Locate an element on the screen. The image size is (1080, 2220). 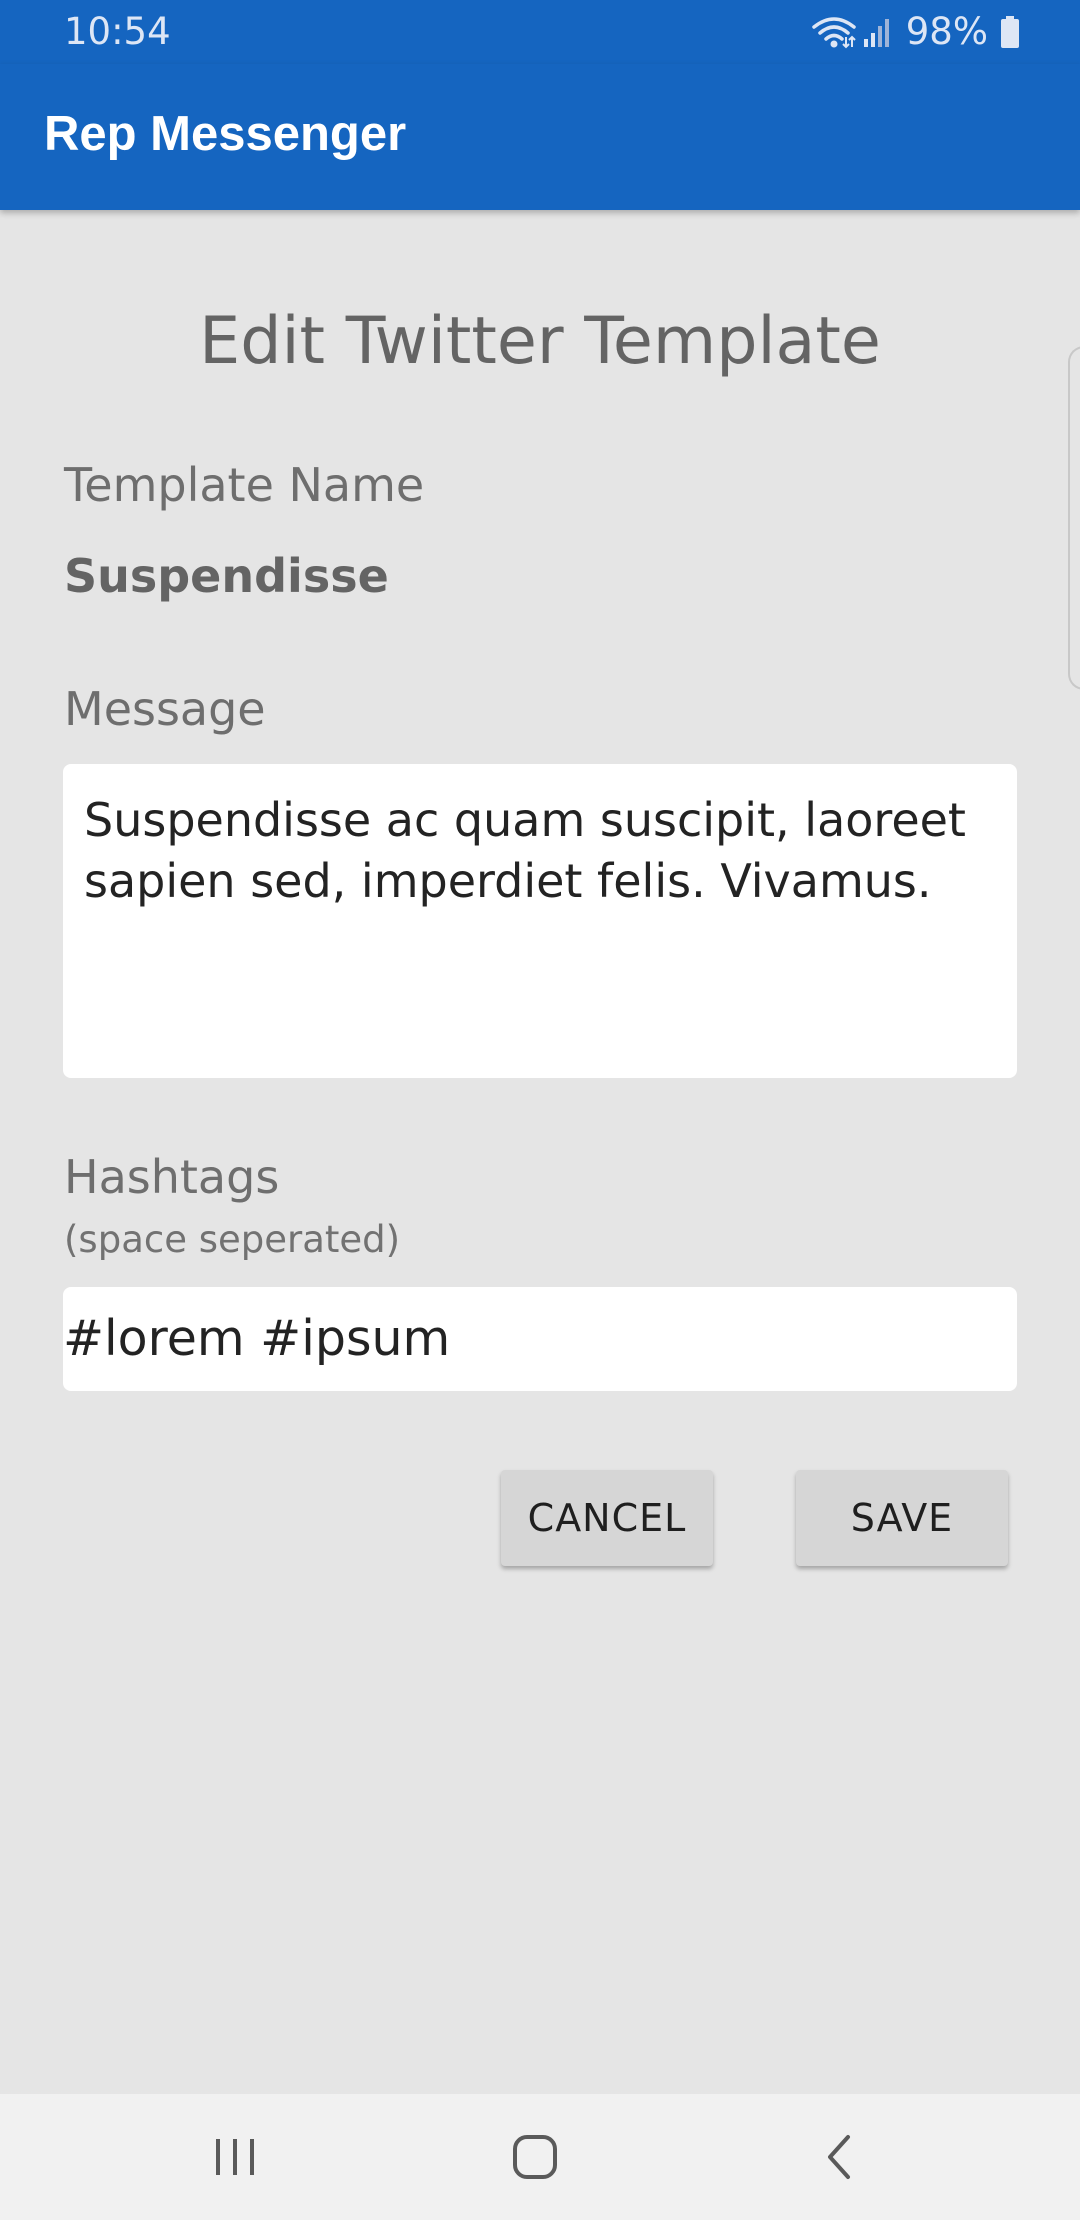
navigation-bar is located at coordinates (540, 2157).